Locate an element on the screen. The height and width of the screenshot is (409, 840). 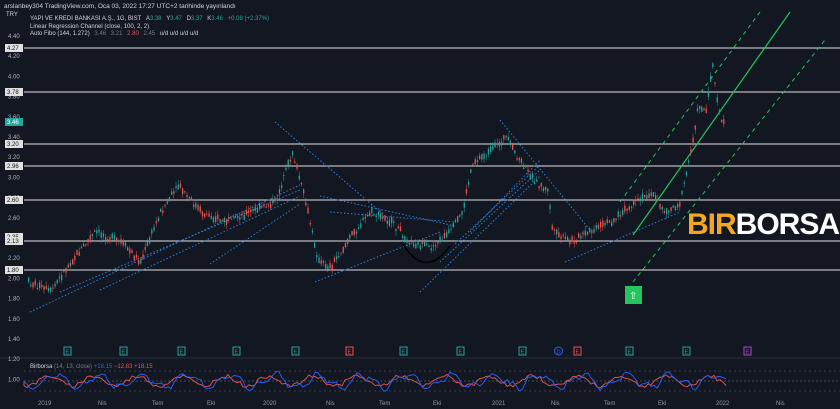
x-label-tem-2019: Tem is located at coordinates (158, 404).